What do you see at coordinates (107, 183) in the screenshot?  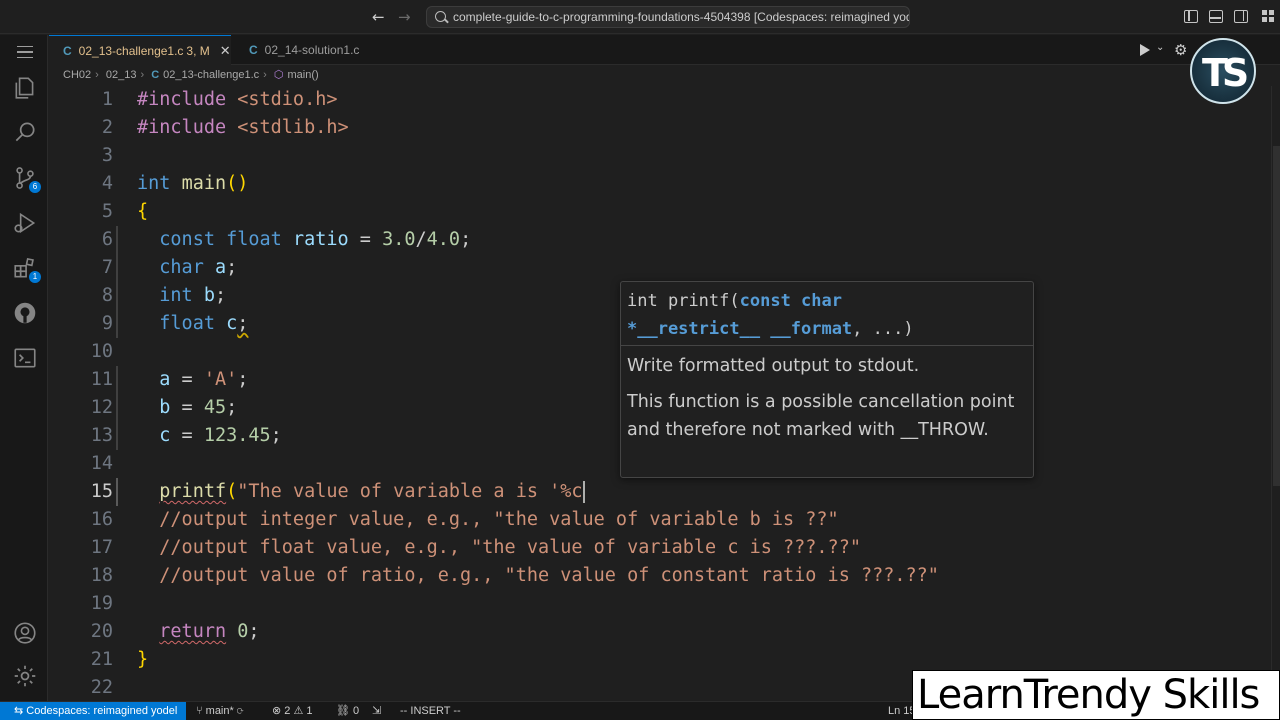 I see `line-number: 4` at bounding box center [107, 183].